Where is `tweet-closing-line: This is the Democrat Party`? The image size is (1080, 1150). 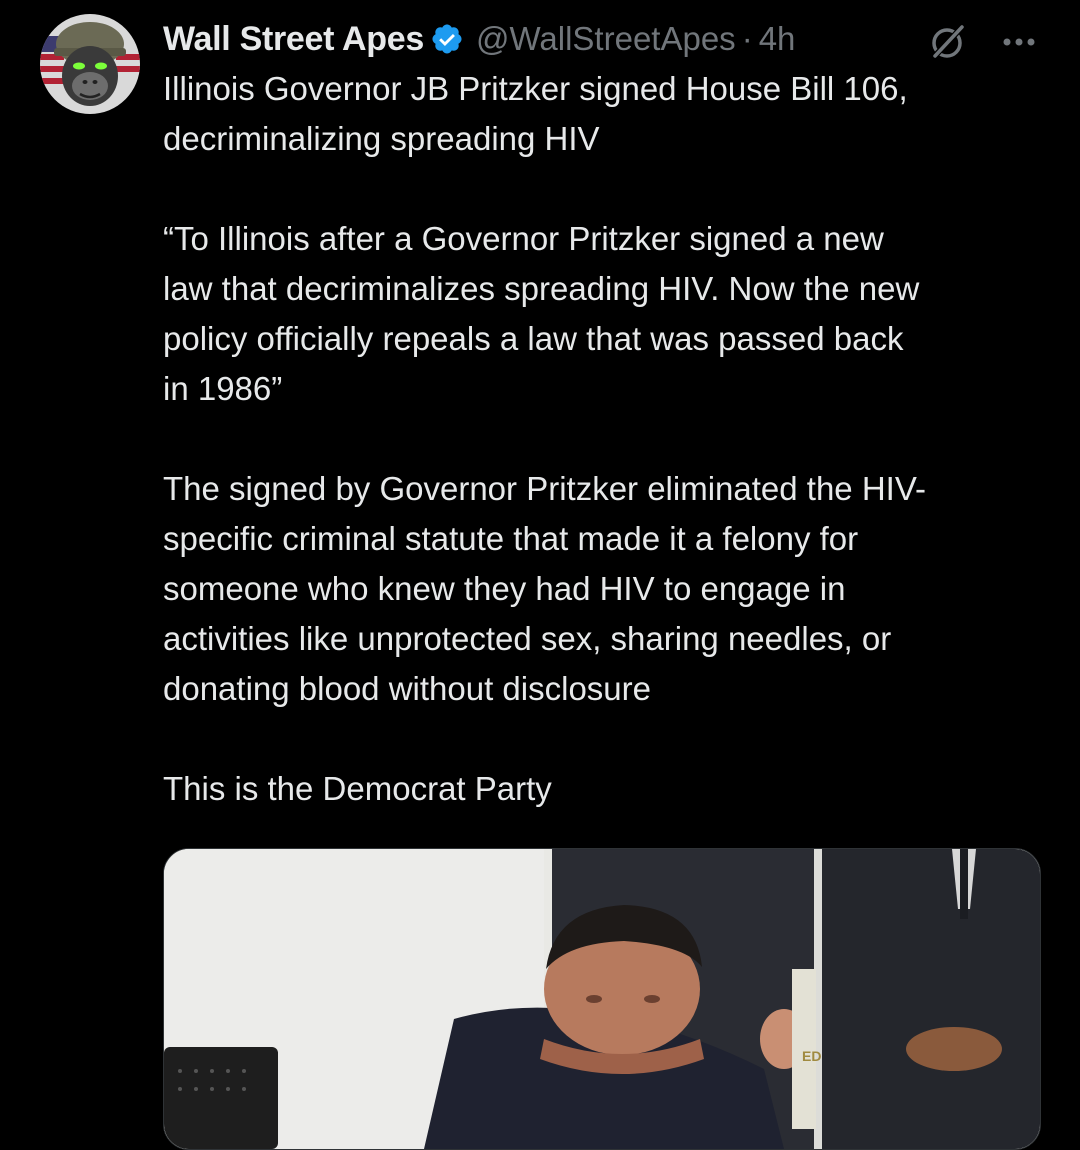
tweet-closing-line: This is the Democrat Party is located at coordinates (357, 788).